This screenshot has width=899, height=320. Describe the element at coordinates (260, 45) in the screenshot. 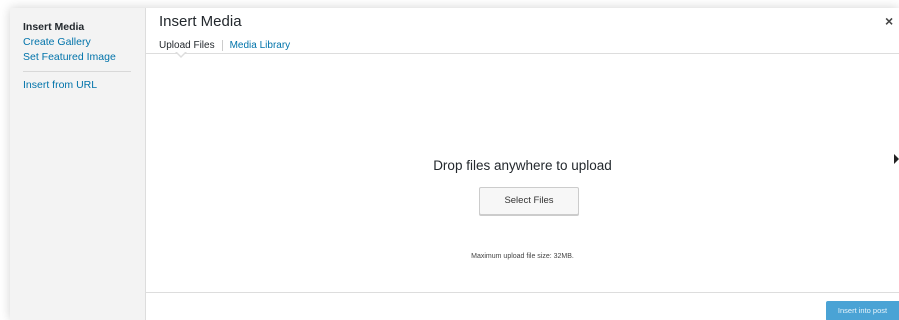

I see `tab-media-library: Media Library` at that location.